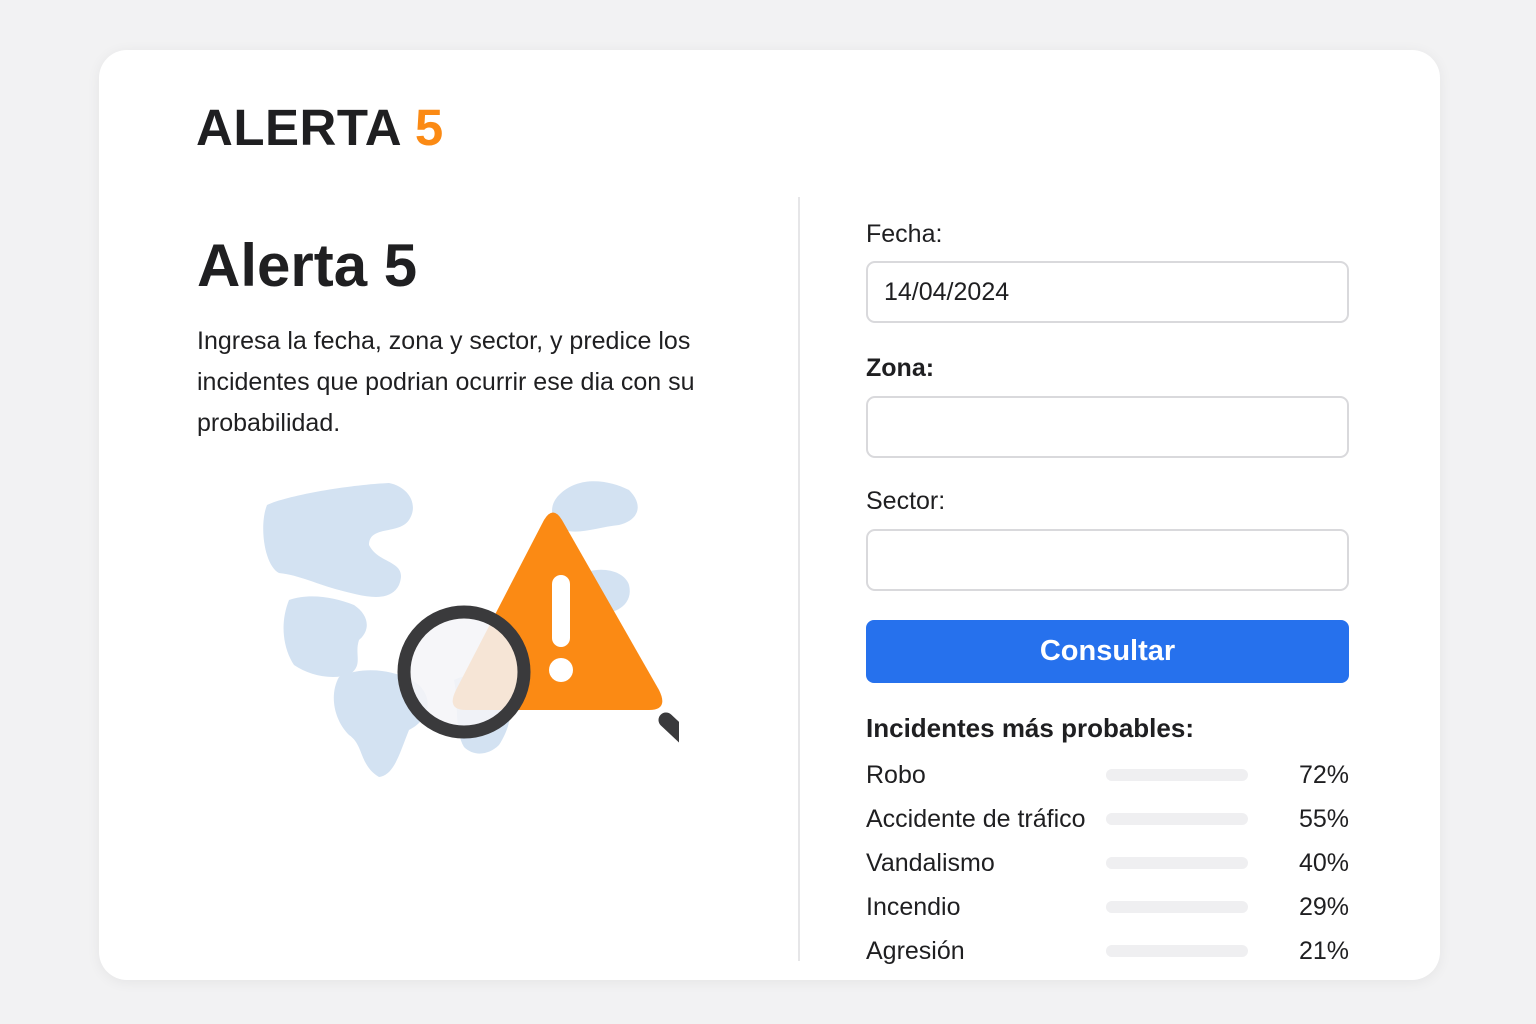 Image resolution: width=1536 pixels, height=1024 pixels. I want to click on incident-probability: 72%, so click(1323, 775).